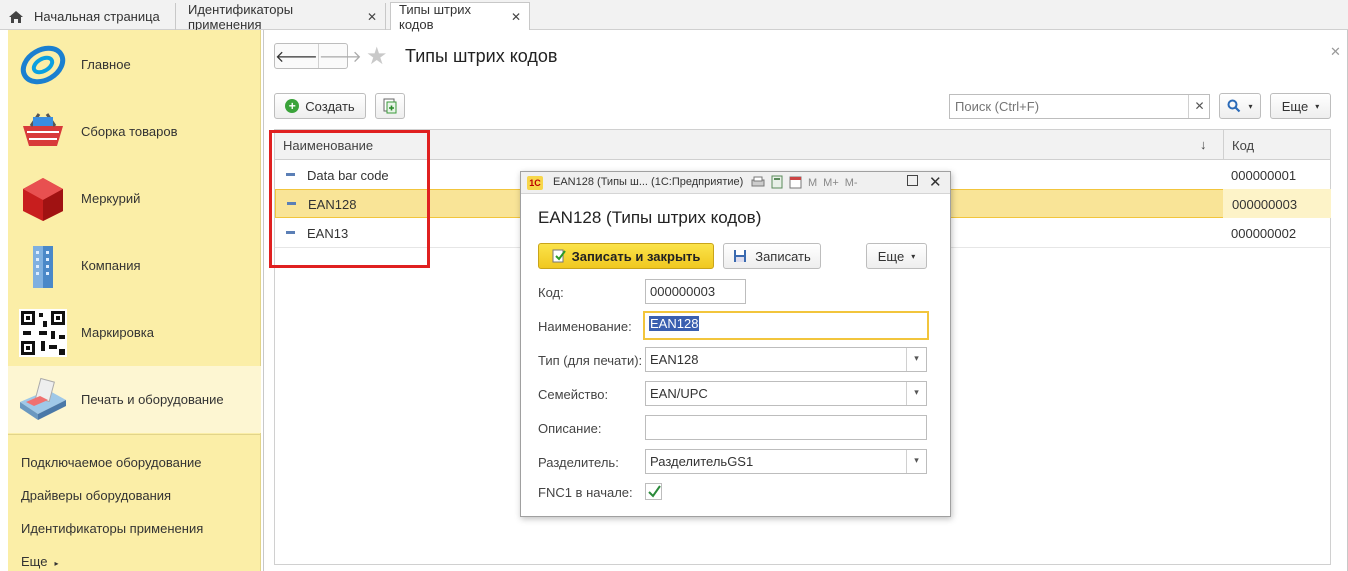  What do you see at coordinates (241, 16) in the screenshot?
I see `tab-label: Идентификаторы применения` at bounding box center [241, 16].